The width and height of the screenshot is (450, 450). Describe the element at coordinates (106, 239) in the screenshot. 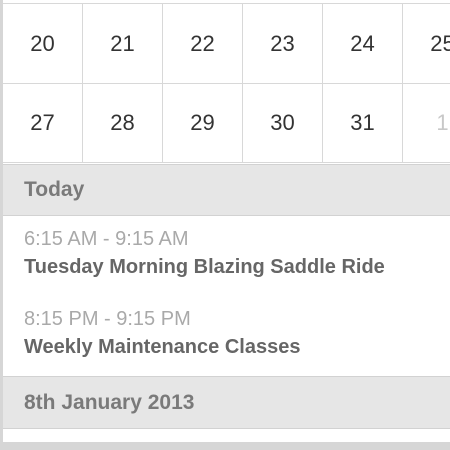

I see `event-time: 6:15 AM - 9:15 AM` at that location.